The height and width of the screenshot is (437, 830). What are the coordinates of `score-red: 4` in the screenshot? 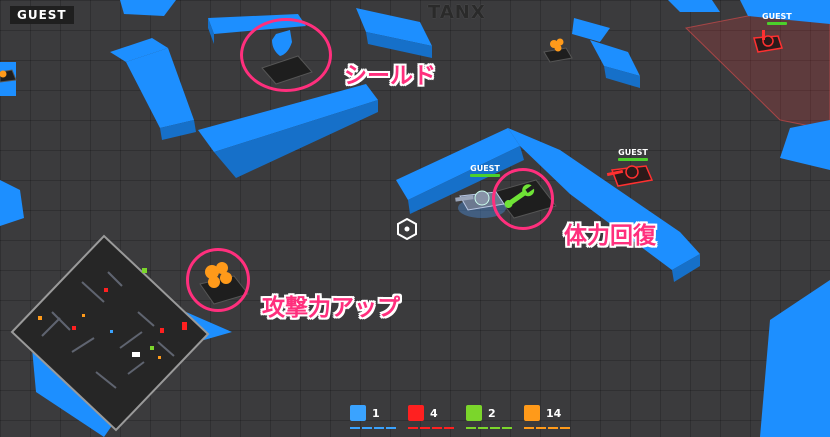 It's located at (434, 416).